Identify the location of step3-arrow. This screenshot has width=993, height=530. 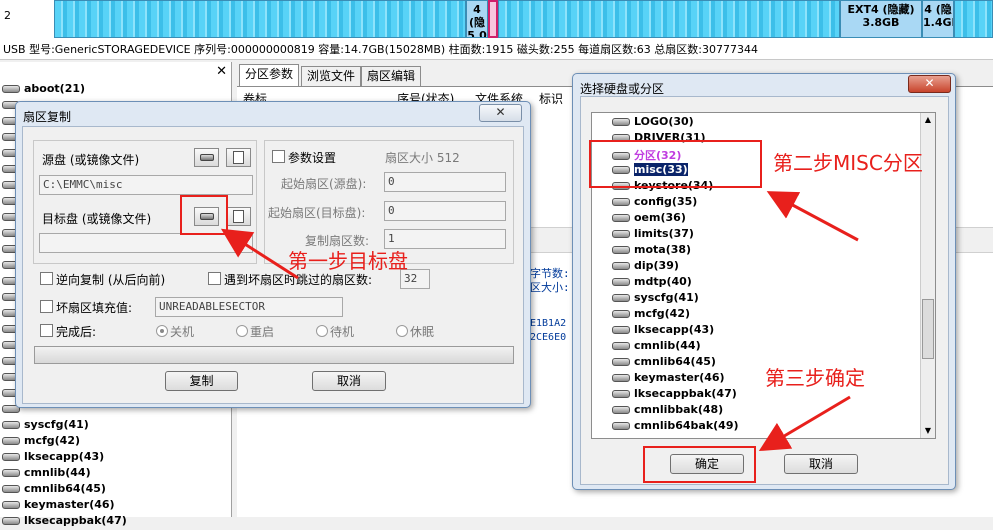
(804, 423).